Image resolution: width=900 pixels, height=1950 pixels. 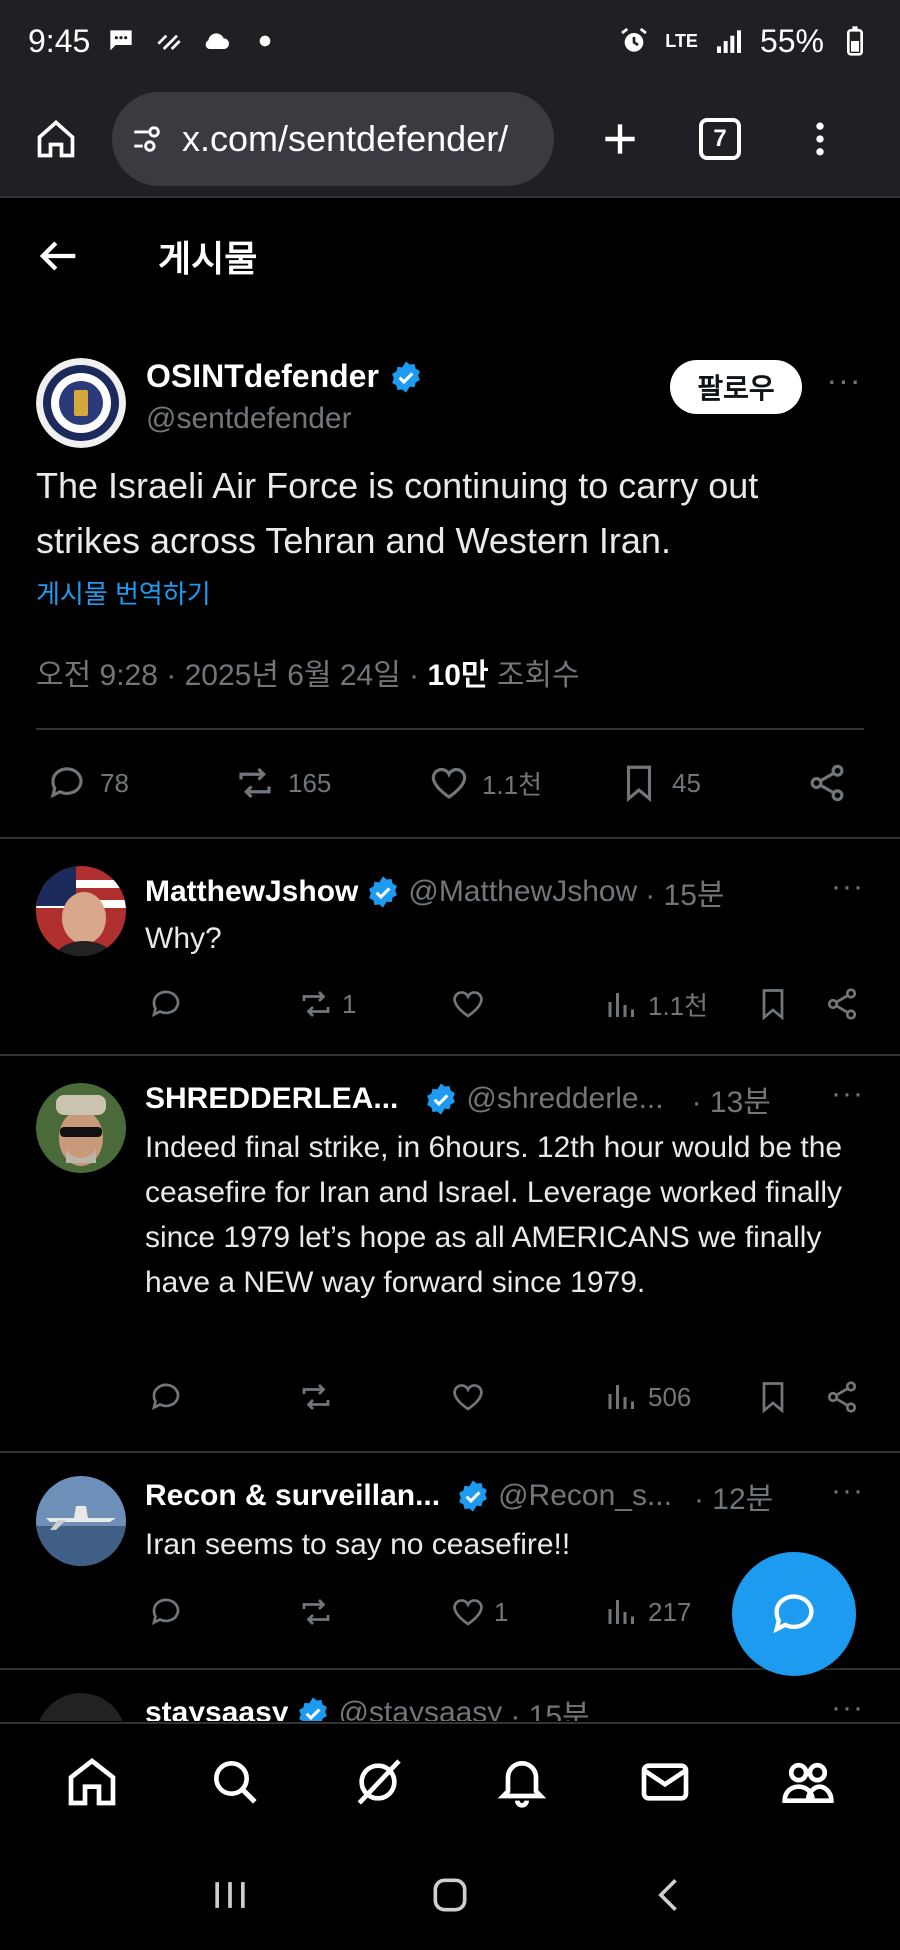 I want to click on reply-time: · 13분, so click(x=731, y=1099).